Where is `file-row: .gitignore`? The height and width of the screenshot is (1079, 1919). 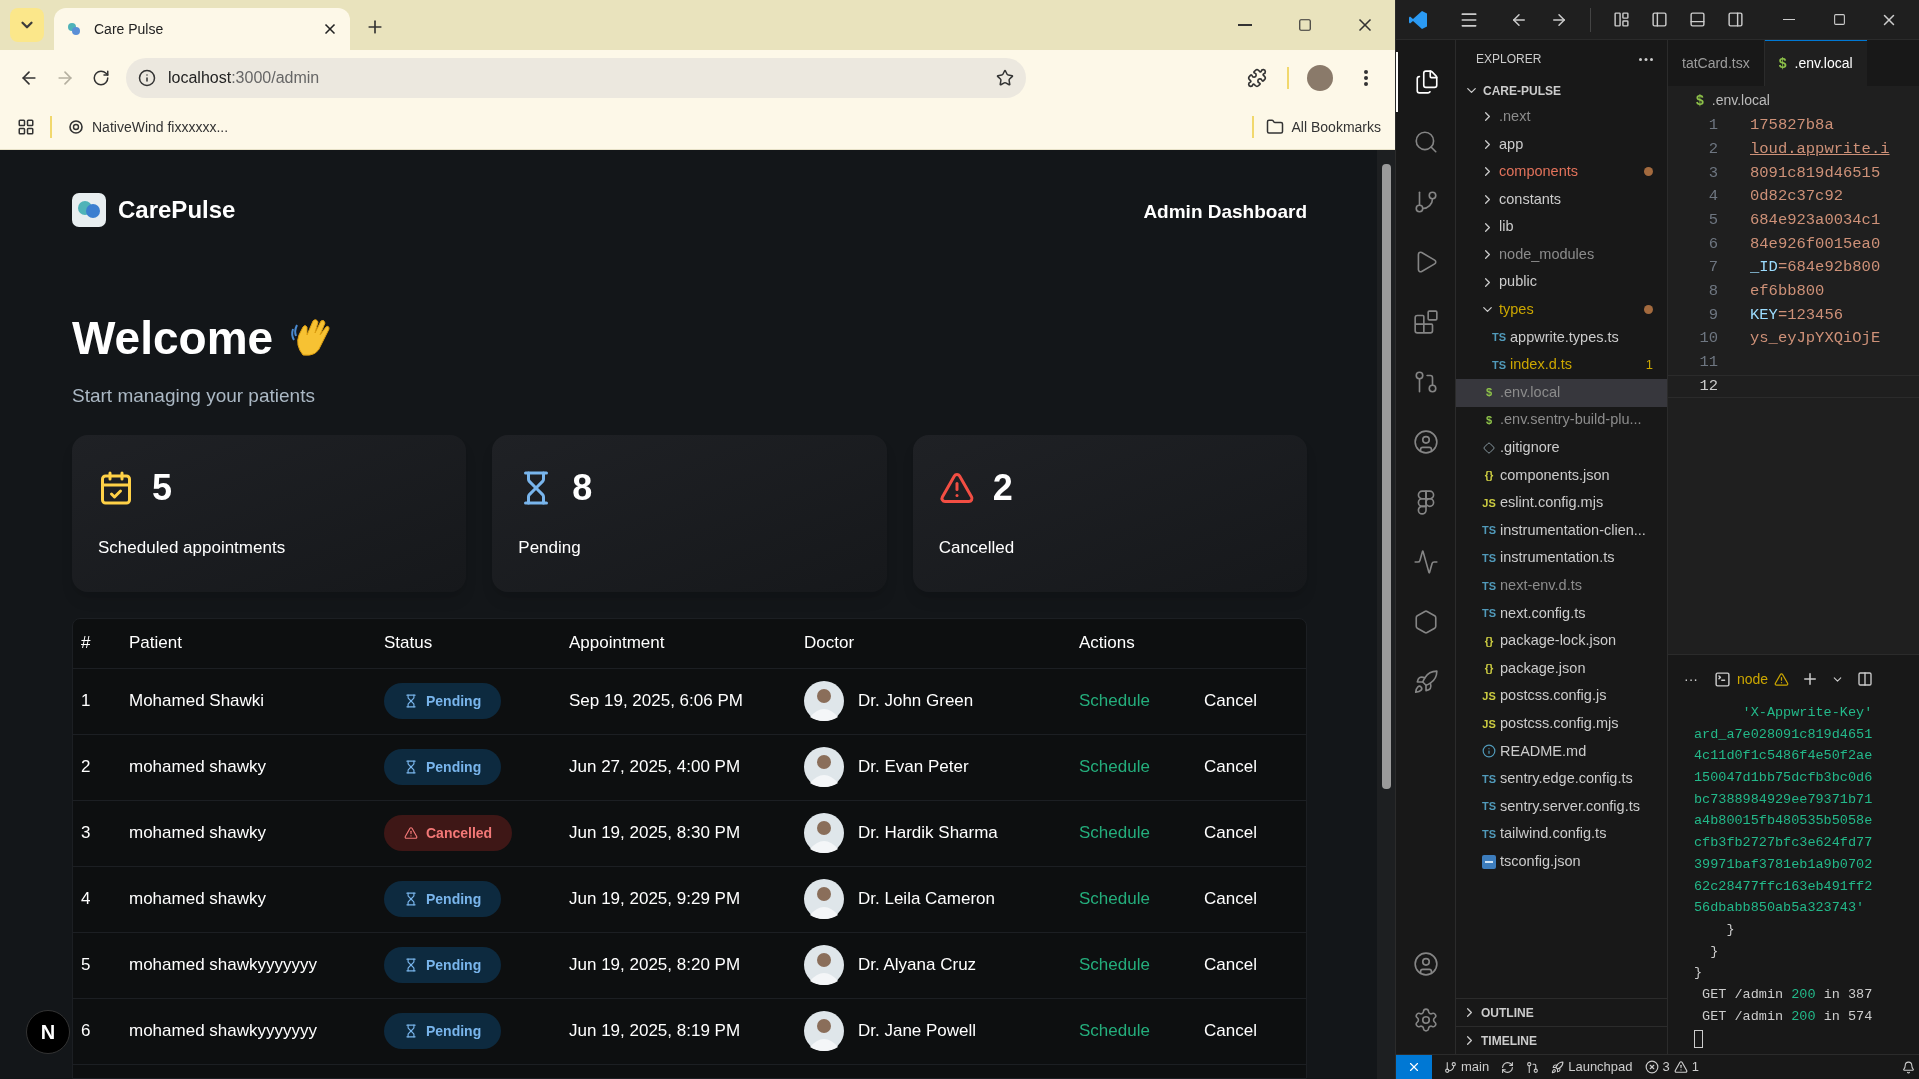
file-row: .gitignore is located at coordinates (1561, 448).